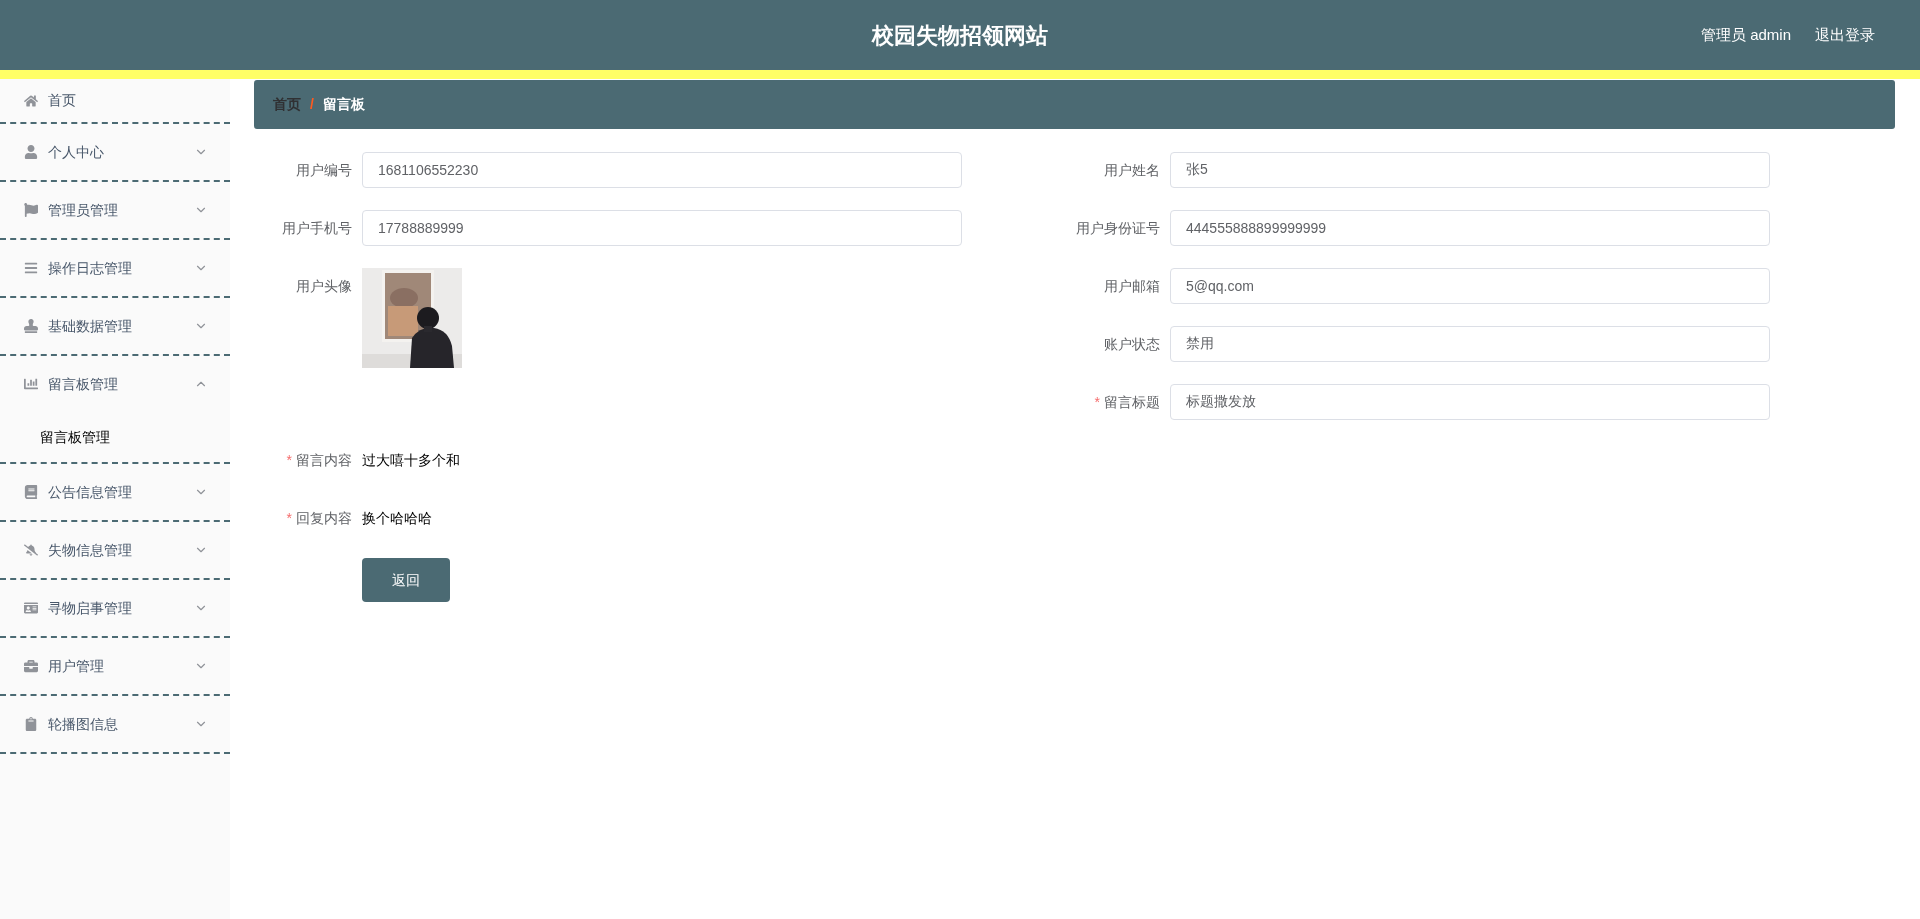  What do you see at coordinates (1132, 344) in the screenshot?
I see `field-label: 账户状态` at bounding box center [1132, 344].